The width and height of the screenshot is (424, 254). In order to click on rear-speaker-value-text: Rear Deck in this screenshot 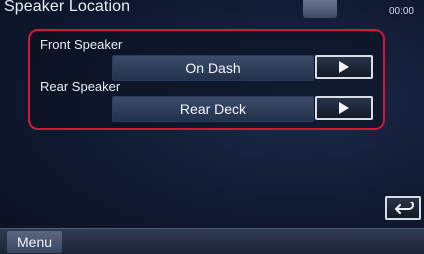, I will do `click(213, 109)`.